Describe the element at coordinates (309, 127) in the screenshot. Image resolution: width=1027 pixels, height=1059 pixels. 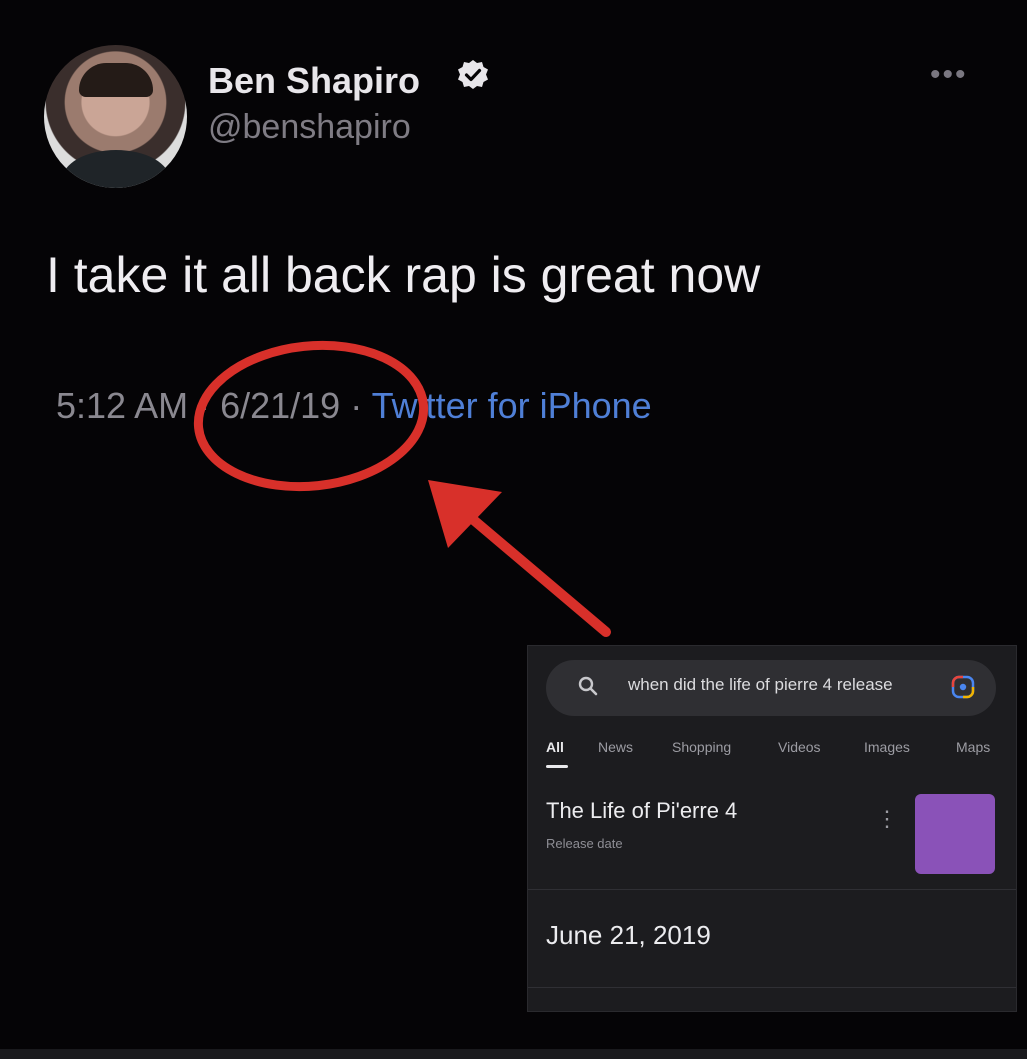
I see `user-handle: @benshapiro` at that location.